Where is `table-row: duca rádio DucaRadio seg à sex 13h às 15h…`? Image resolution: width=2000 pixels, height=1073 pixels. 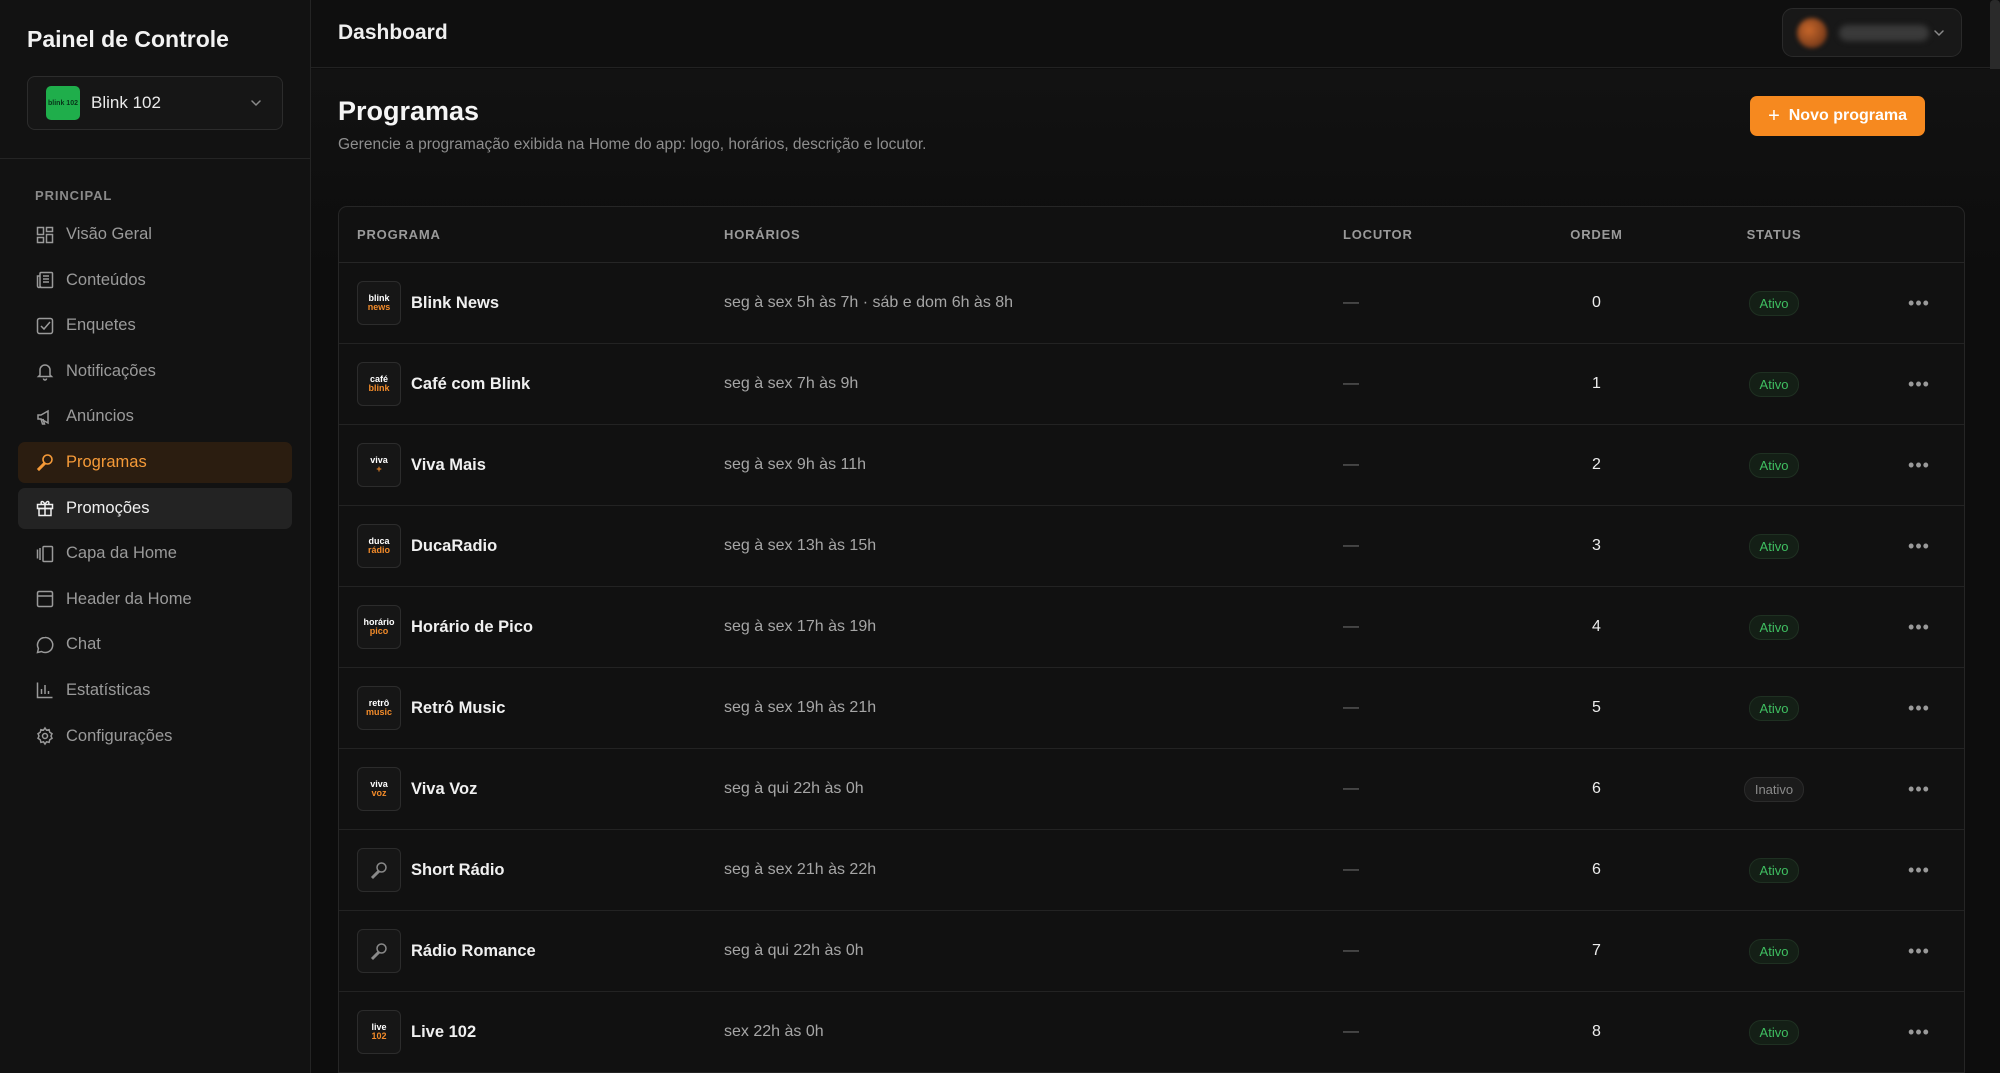 table-row: duca rádio DucaRadio seg à sex 13h às 15h… is located at coordinates (1151, 546).